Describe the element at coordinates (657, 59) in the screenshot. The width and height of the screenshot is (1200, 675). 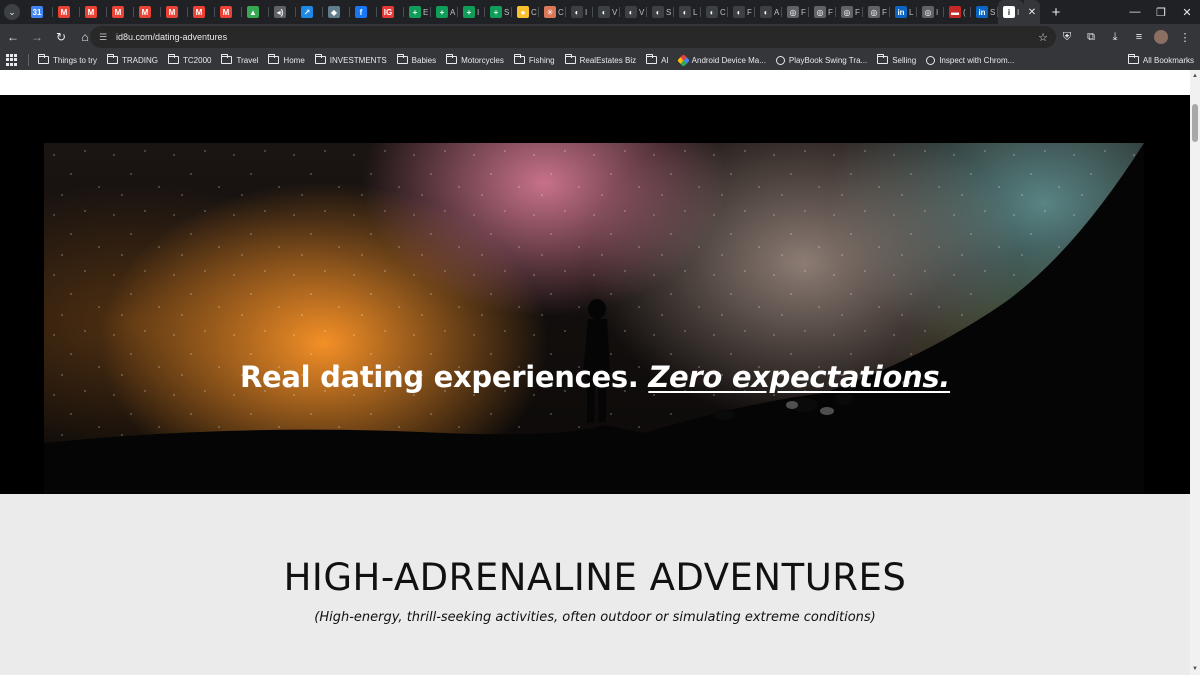
I see `bookmark-item: AI` at that location.